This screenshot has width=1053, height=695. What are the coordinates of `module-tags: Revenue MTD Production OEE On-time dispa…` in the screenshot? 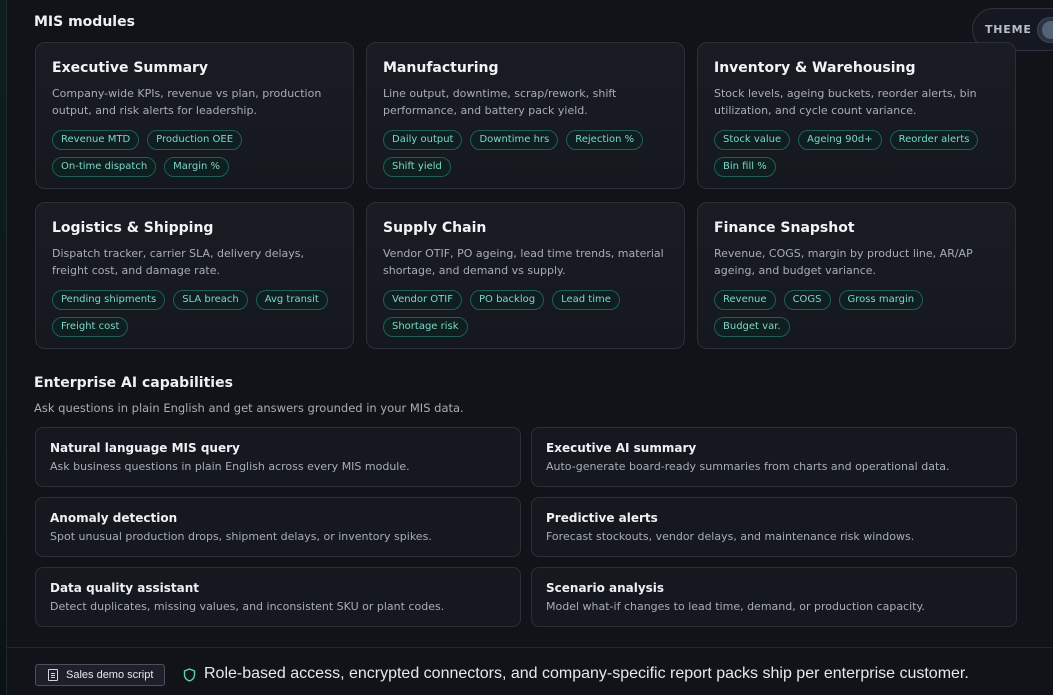 It's located at (194, 153).